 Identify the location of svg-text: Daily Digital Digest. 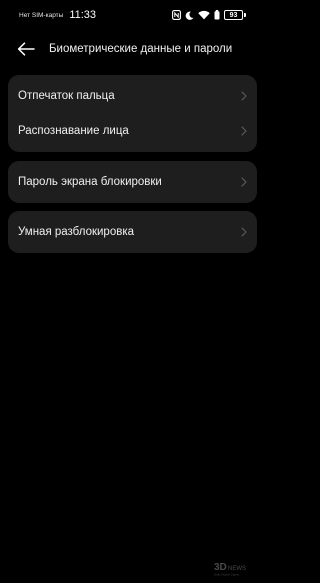
(226, 575).